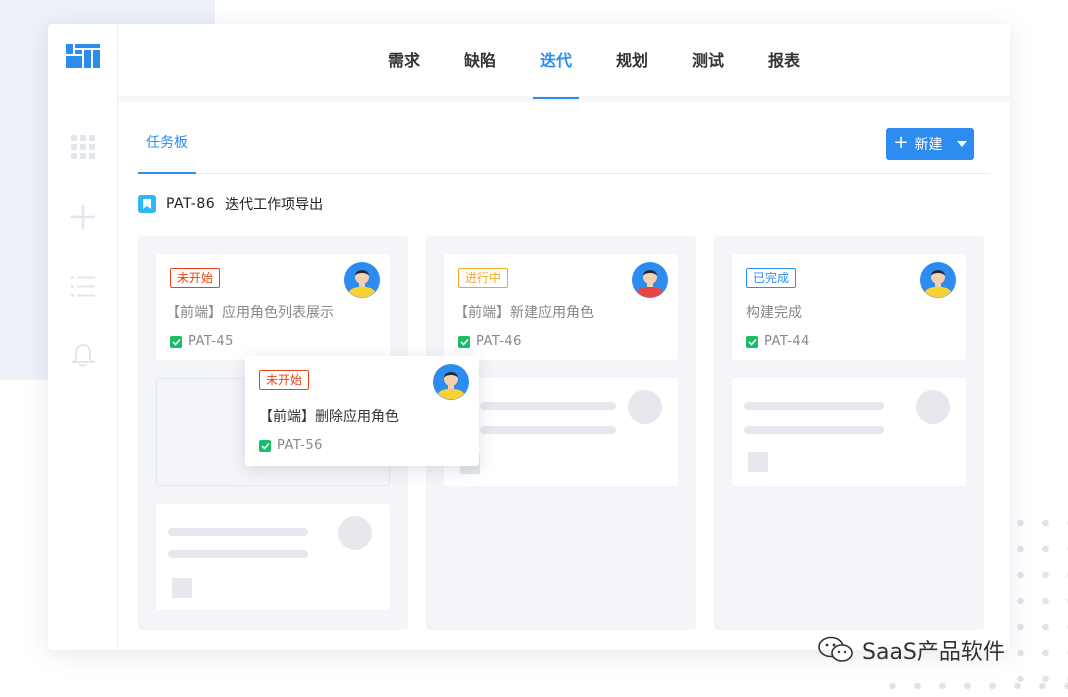 The width and height of the screenshot is (1068, 697). Describe the element at coordinates (632, 61) in the screenshot. I see `nav-item-planning: 规划` at that location.